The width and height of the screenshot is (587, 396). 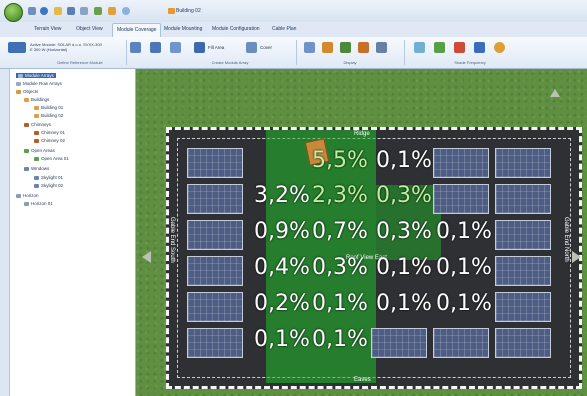 What do you see at coordinates (36, 185) in the screenshot?
I see `skylight-icon` at bounding box center [36, 185].